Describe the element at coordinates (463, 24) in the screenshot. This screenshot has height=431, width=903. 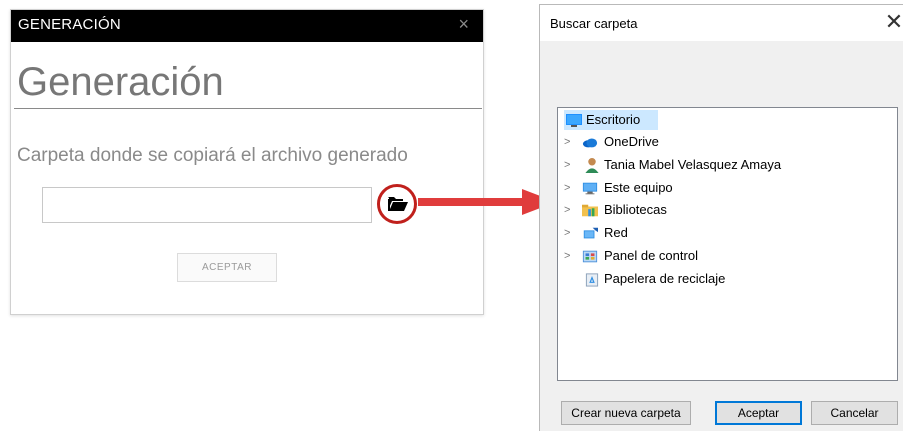
I see `close-icon: ×` at that location.